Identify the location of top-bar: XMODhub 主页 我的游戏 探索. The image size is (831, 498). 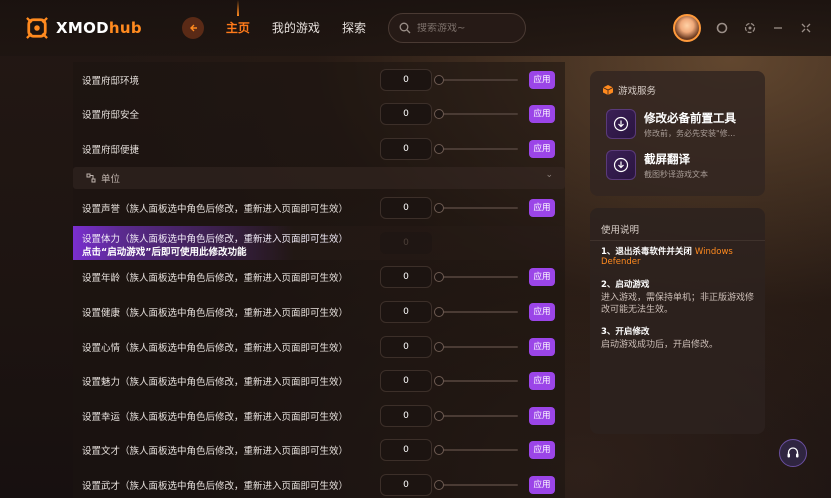
(415, 28).